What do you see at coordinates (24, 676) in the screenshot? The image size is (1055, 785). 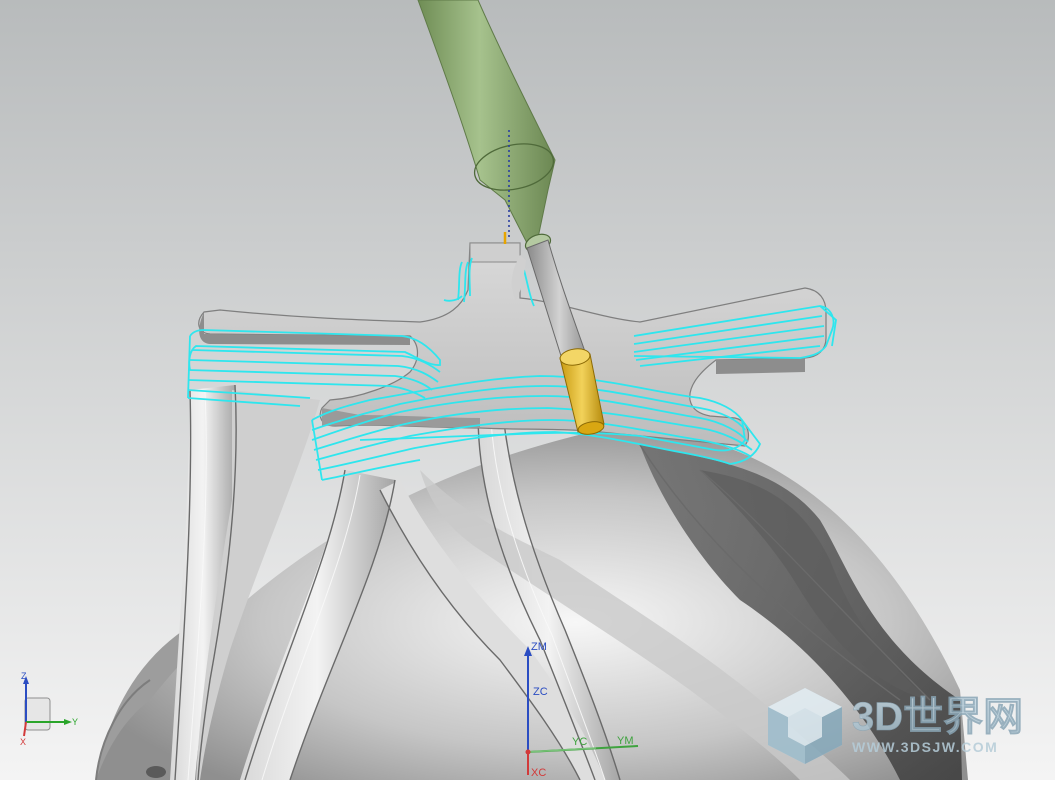 I see `triad-z-label: Z` at bounding box center [24, 676].